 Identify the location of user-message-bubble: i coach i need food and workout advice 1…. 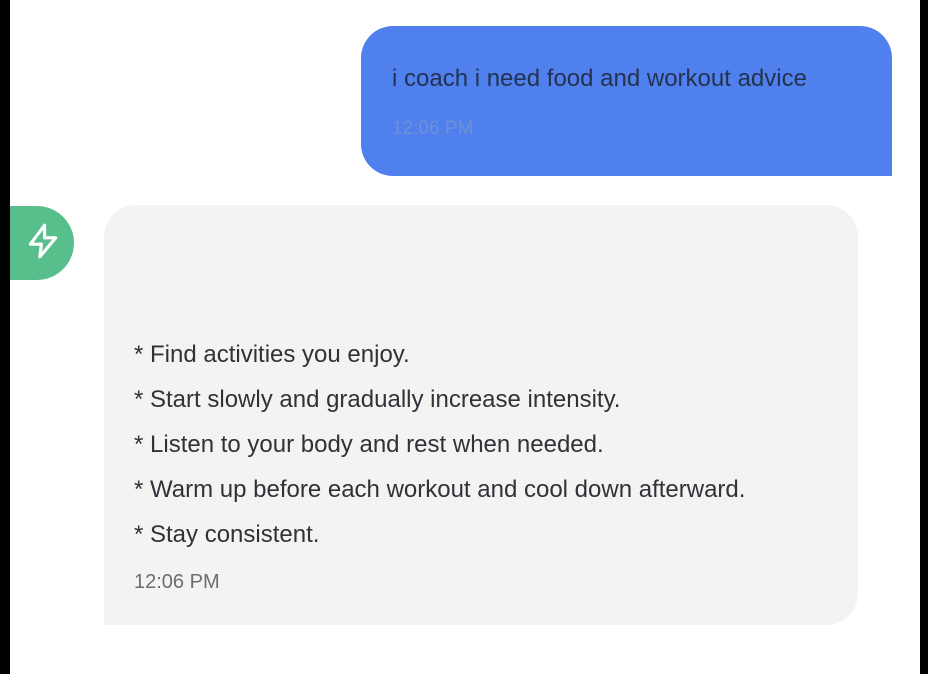
(626, 101).